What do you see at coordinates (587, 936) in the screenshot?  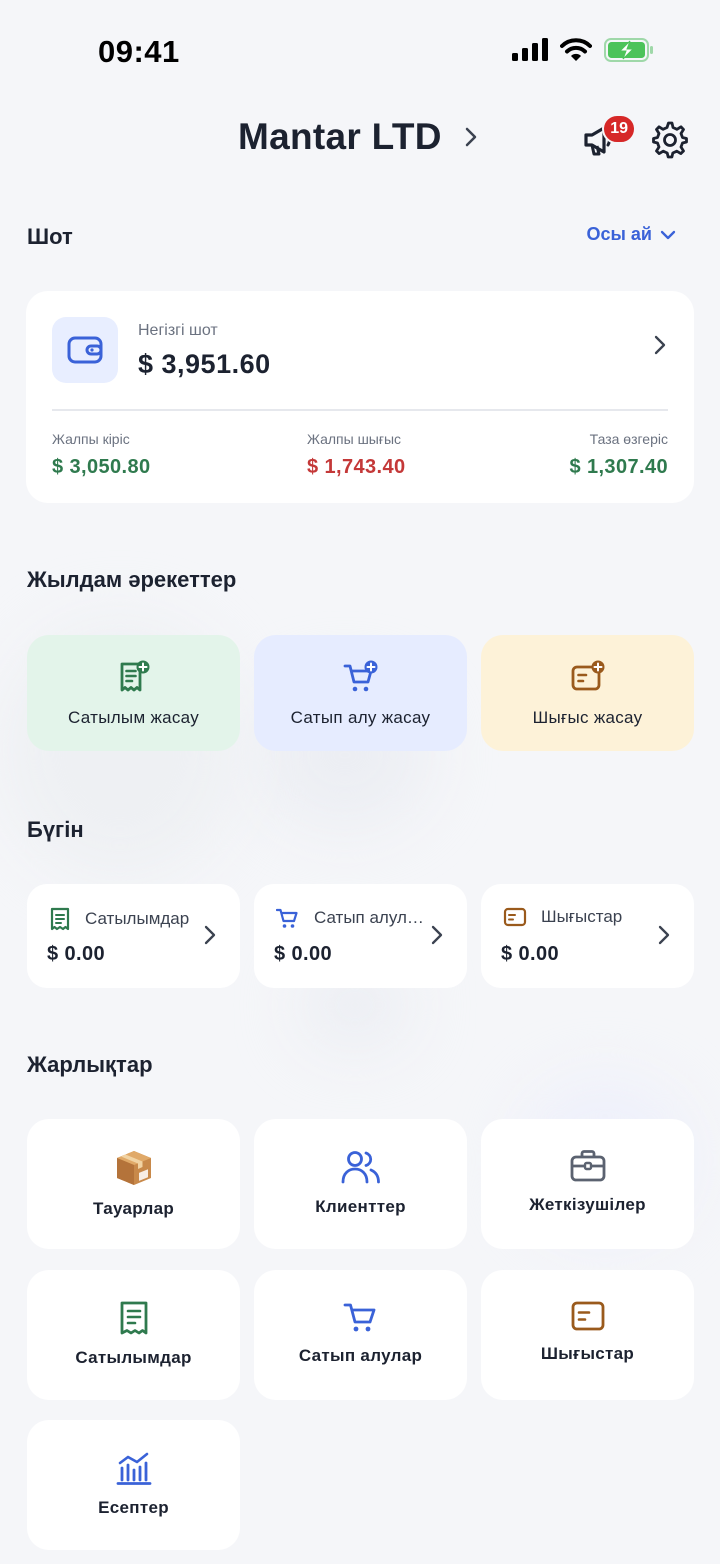 I see `today-expenses-card: Шығыстар $ 0.00` at bounding box center [587, 936].